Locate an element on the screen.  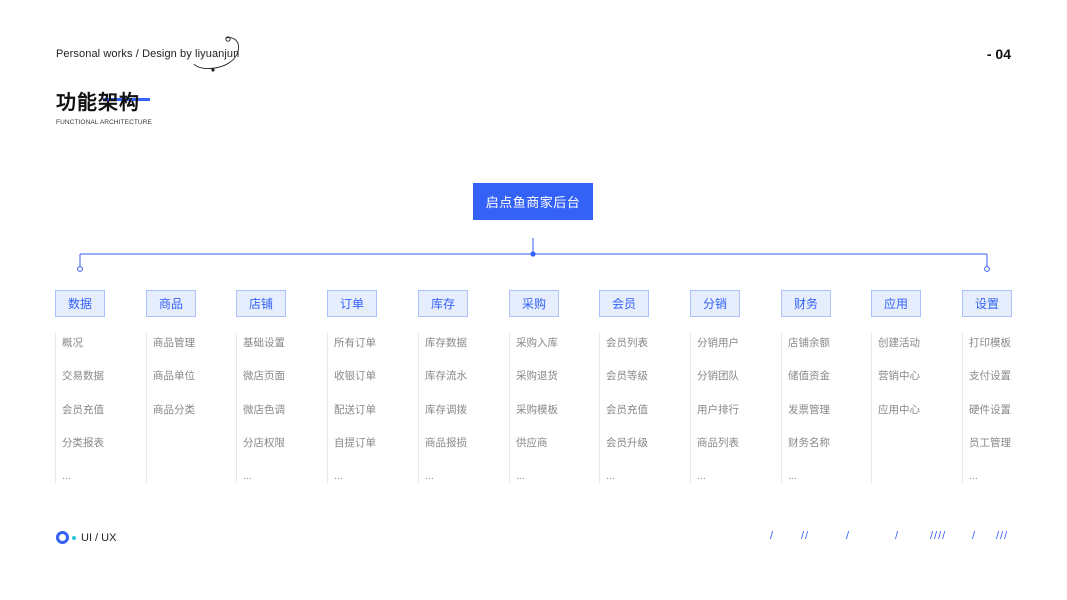
root-node: 启点鱼商家后台 is located at coordinates (533, 201).